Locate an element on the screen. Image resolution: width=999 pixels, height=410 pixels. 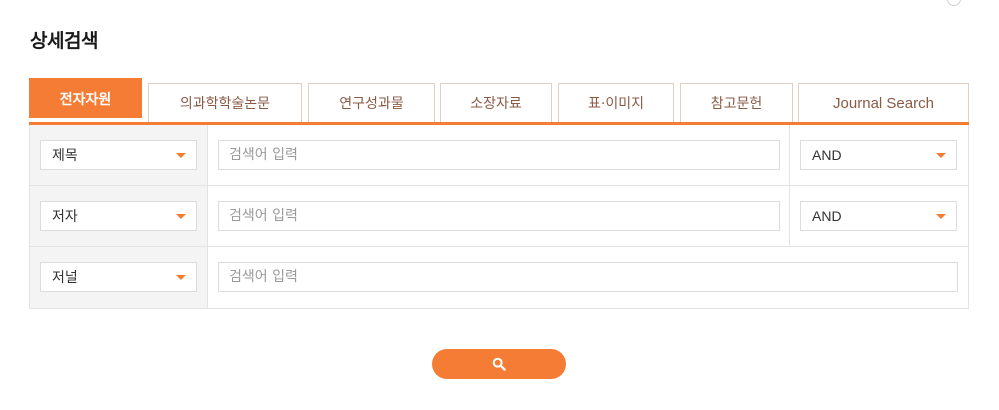
field-cell: 저널 is located at coordinates (119, 277).